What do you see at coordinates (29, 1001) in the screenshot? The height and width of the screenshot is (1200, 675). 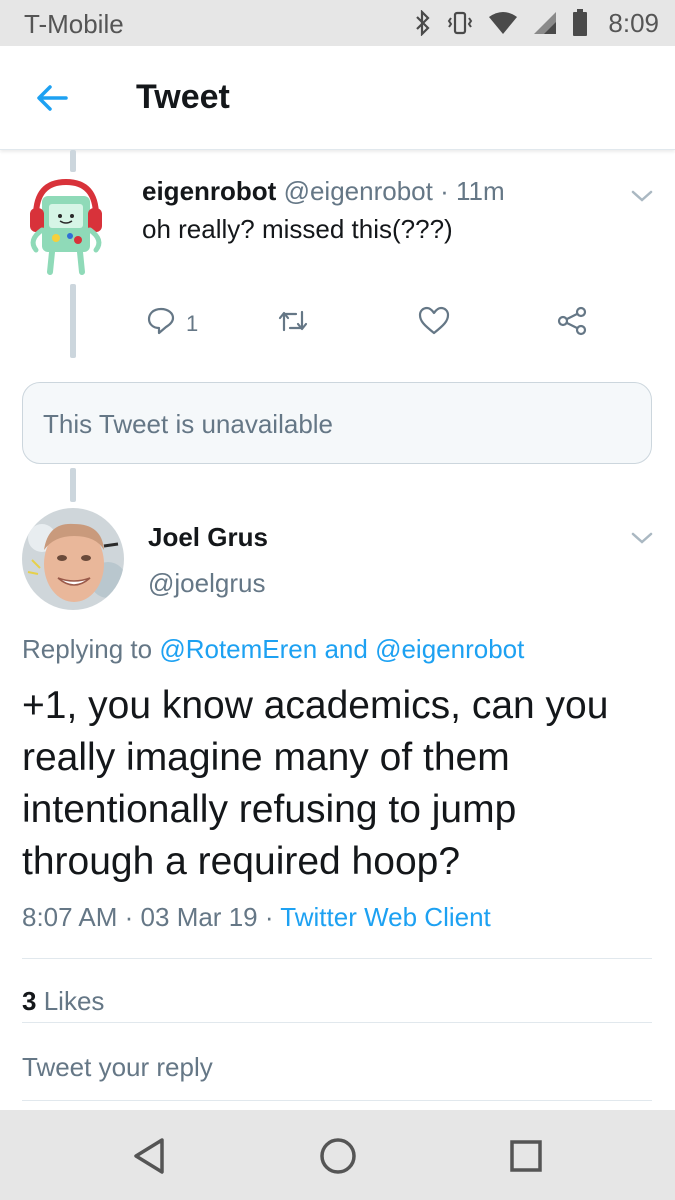 I see `likes-count: 3` at bounding box center [29, 1001].